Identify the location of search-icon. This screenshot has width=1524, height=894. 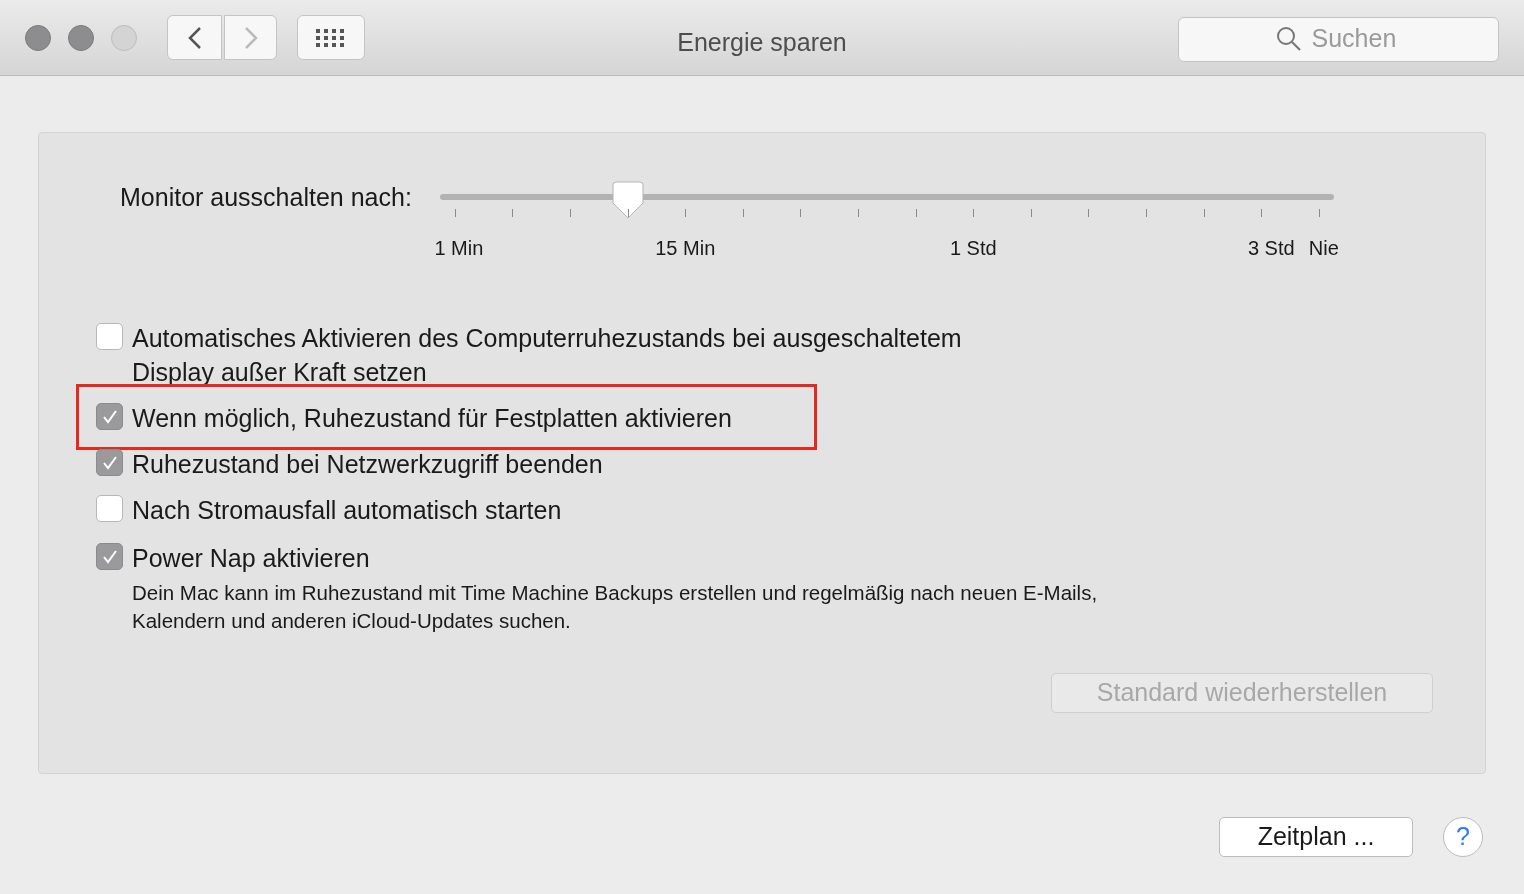
(1288, 39).